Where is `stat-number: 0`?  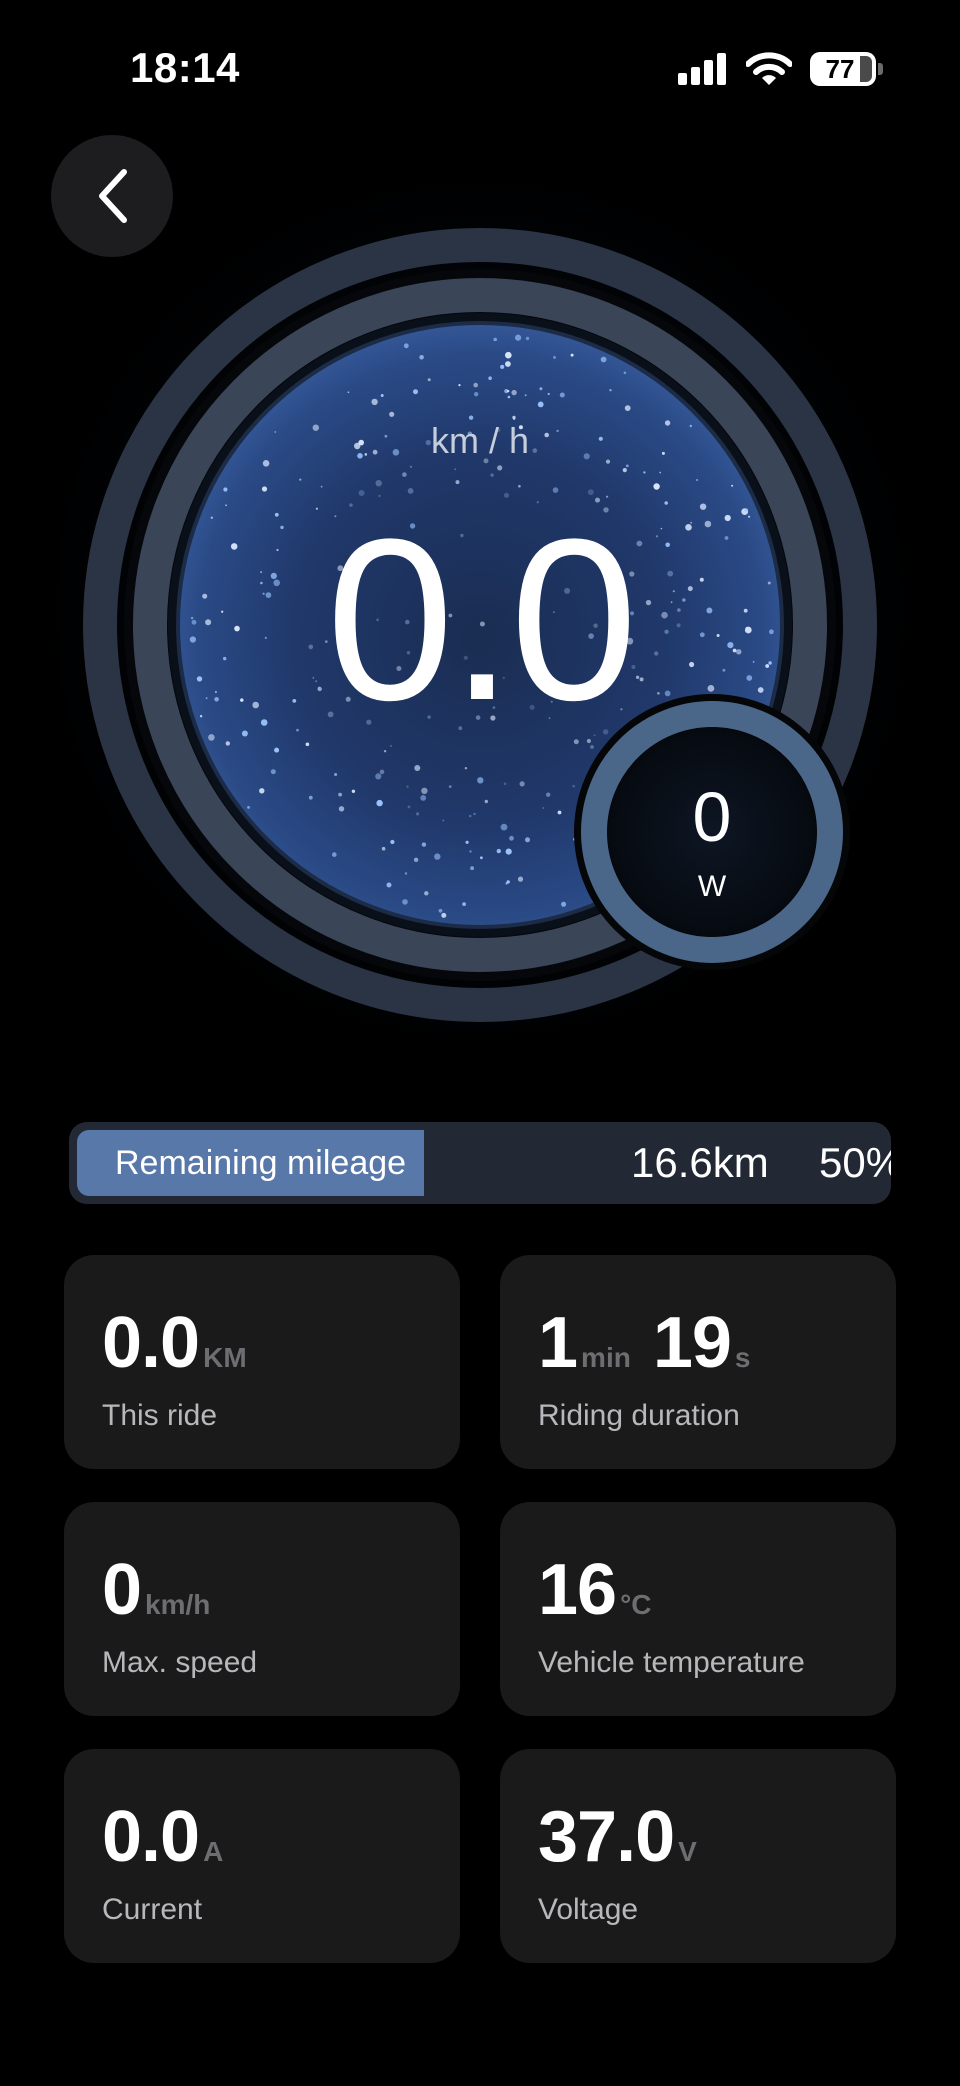 stat-number: 0 is located at coordinates (122, 1590).